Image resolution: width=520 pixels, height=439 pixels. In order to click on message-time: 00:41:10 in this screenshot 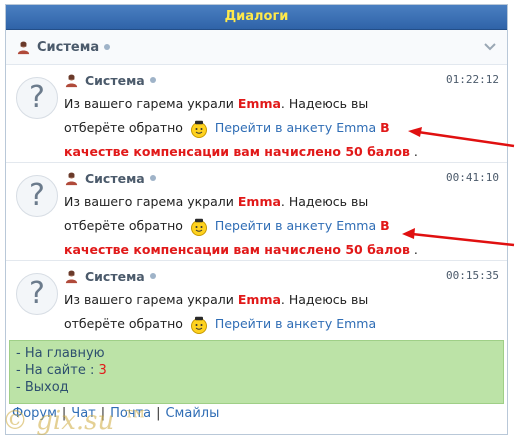, I will do `click(472, 177)`.